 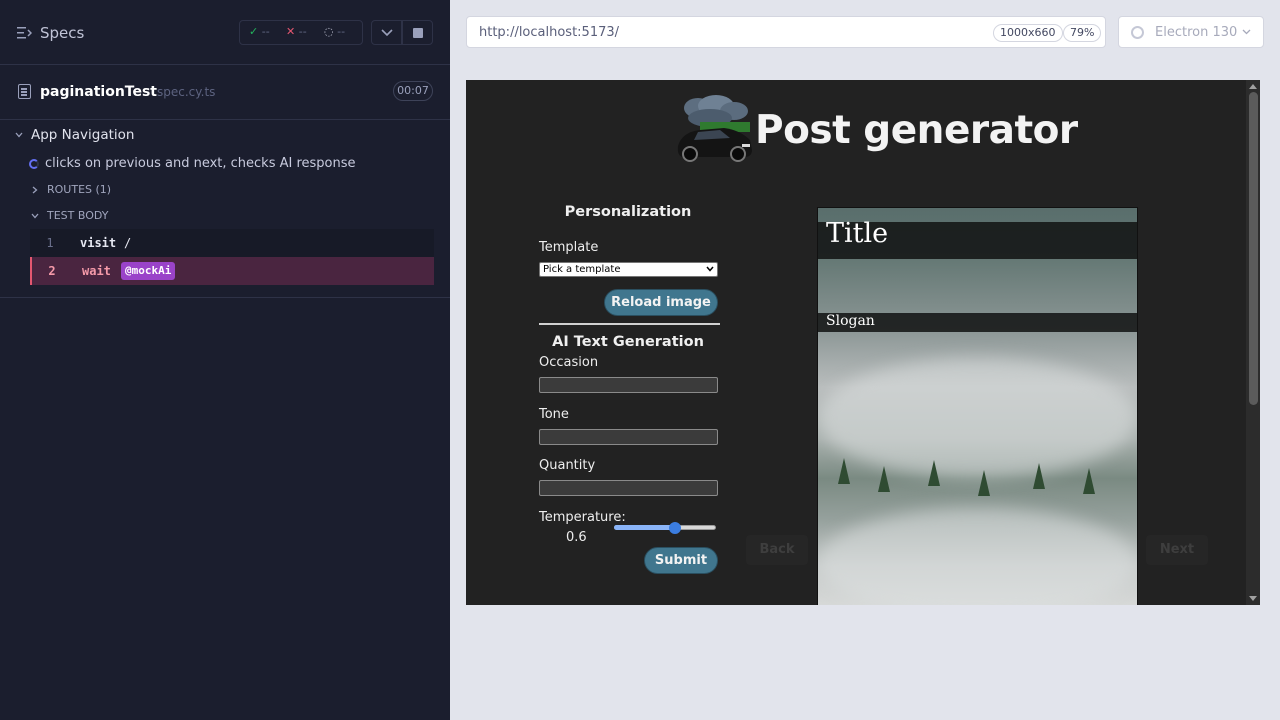 I want to click on command-row: 1 visit /, so click(x=232, y=243).